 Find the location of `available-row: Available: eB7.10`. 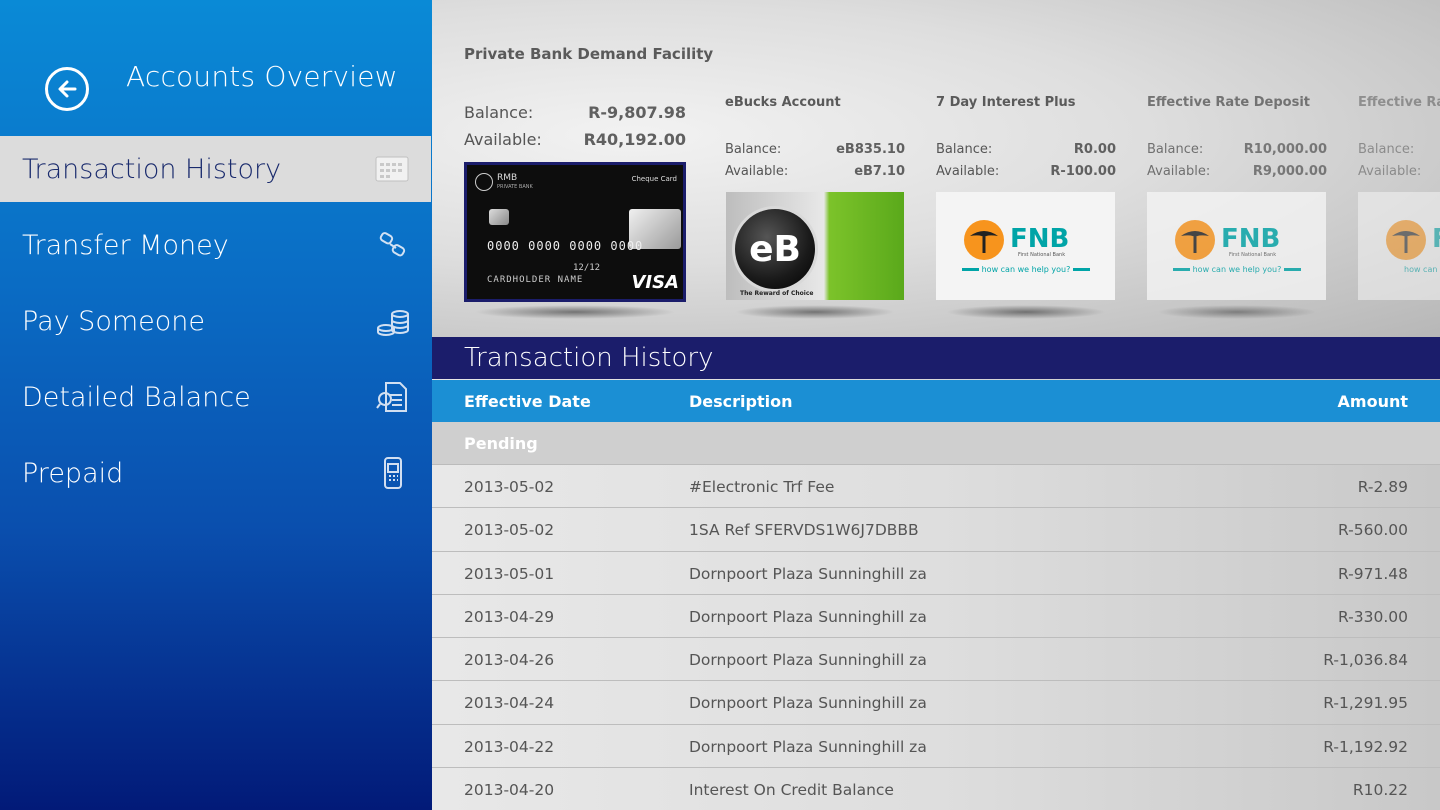

available-row: Available: eB7.10 is located at coordinates (815, 171).